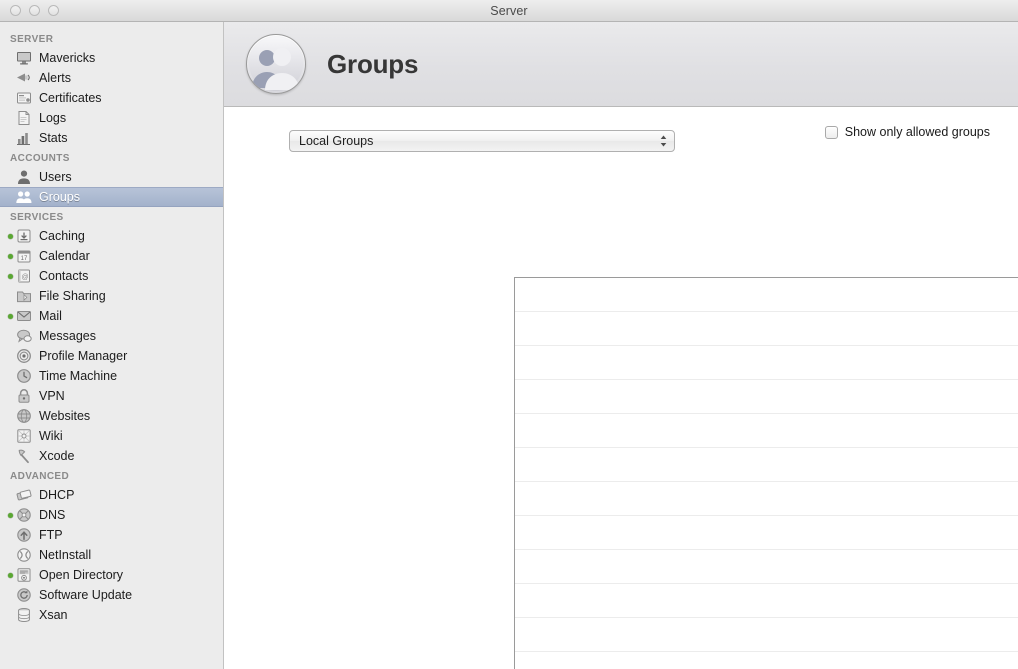 The width and height of the screenshot is (1018, 669). Describe the element at coordinates (25, 316) in the screenshot. I see `mail-icon` at that location.